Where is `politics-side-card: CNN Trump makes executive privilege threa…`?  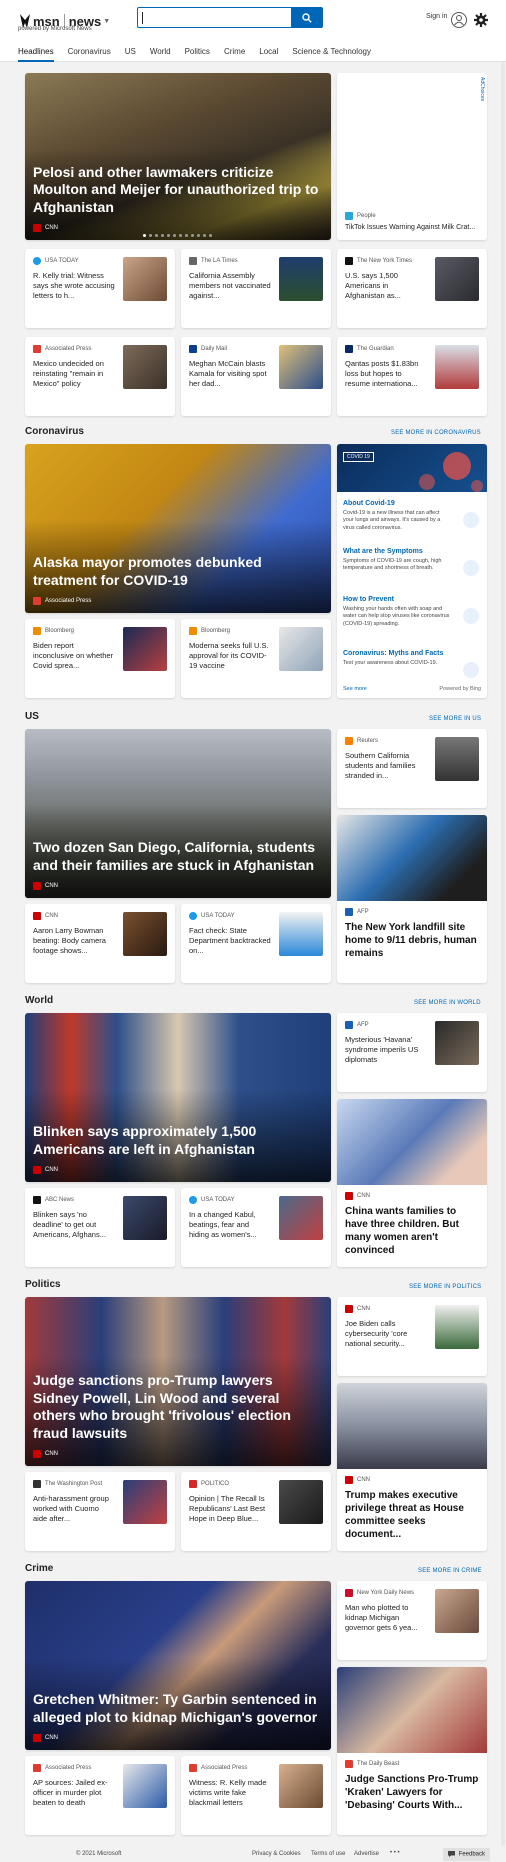 politics-side-card: CNN Trump makes executive privilege threa… is located at coordinates (412, 1467).